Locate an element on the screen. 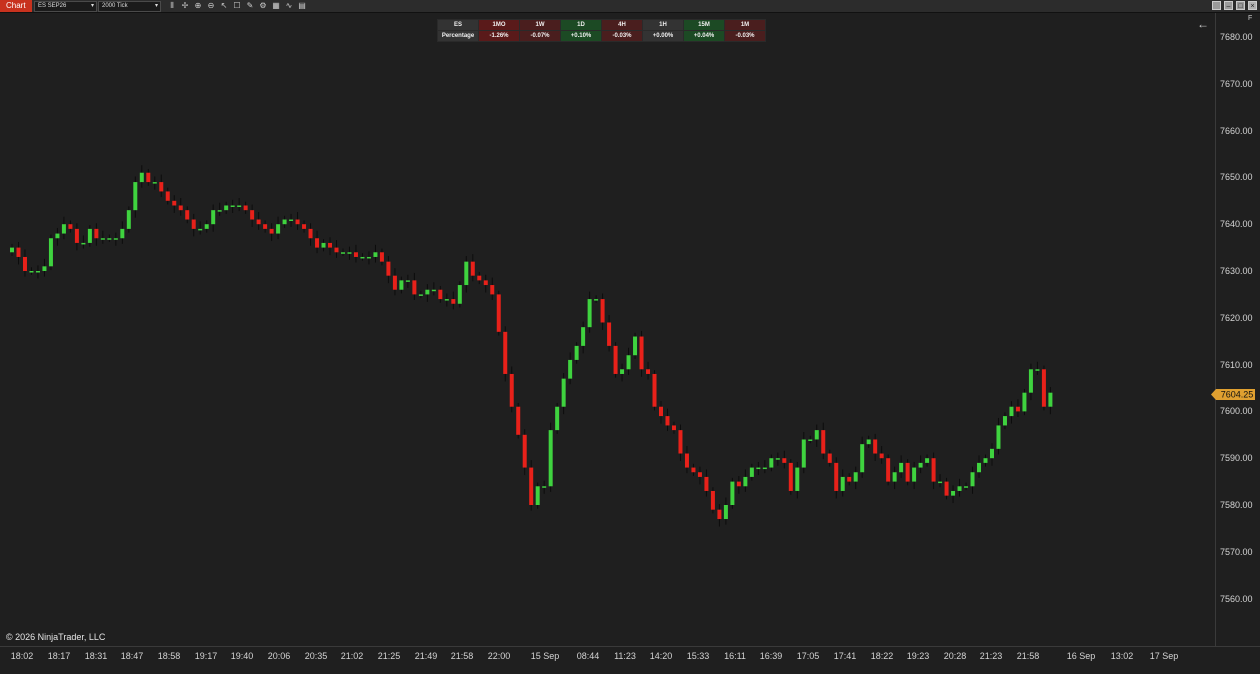 This screenshot has height=674, width=1260. performance-value-4: +0.00% is located at coordinates (663, 36).